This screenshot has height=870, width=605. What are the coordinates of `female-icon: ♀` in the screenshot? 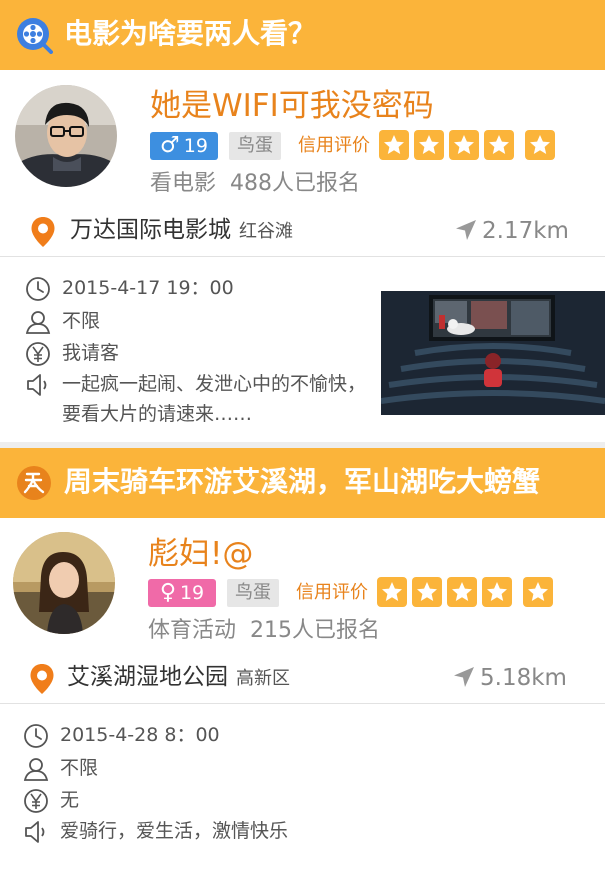 It's located at (167, 592).